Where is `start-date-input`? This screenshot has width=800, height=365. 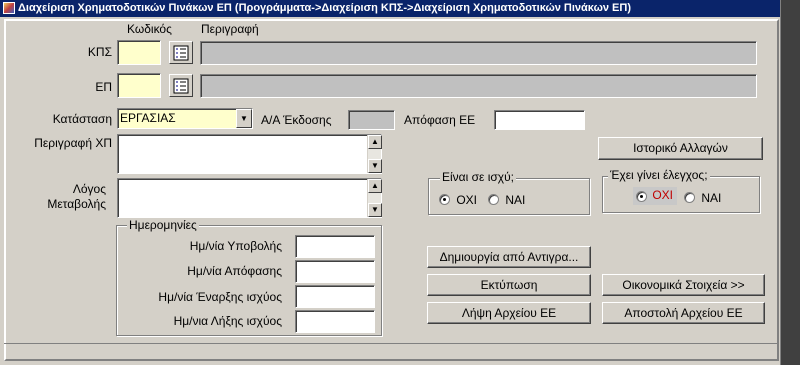
start-date-input is located at coordinates (335, 296).